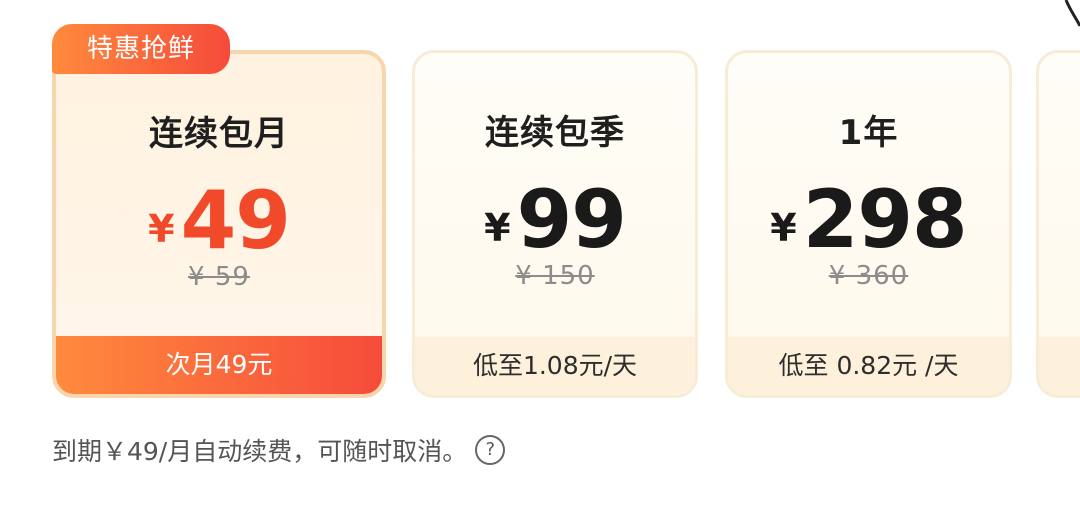  I want to click on auto-renew-text: 到期￥49/月自动续费，可随时取消。, so click(260, 451).